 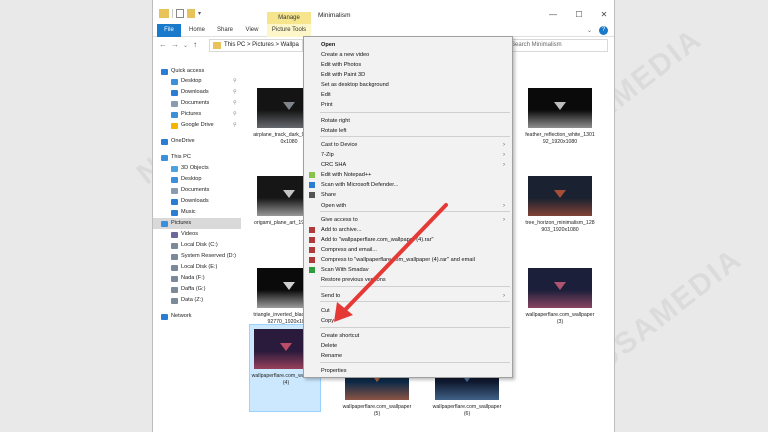 I want to click on up-arrow-icon: ↑, so click(x=195, y=44).